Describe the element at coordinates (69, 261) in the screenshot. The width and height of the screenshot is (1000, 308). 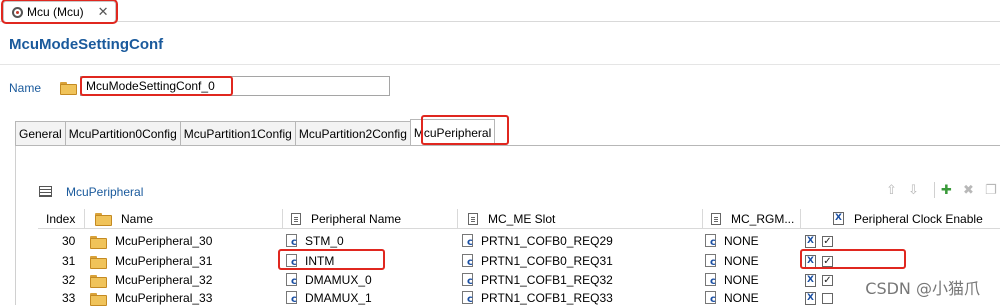
I see `row-index: 31` at that location.